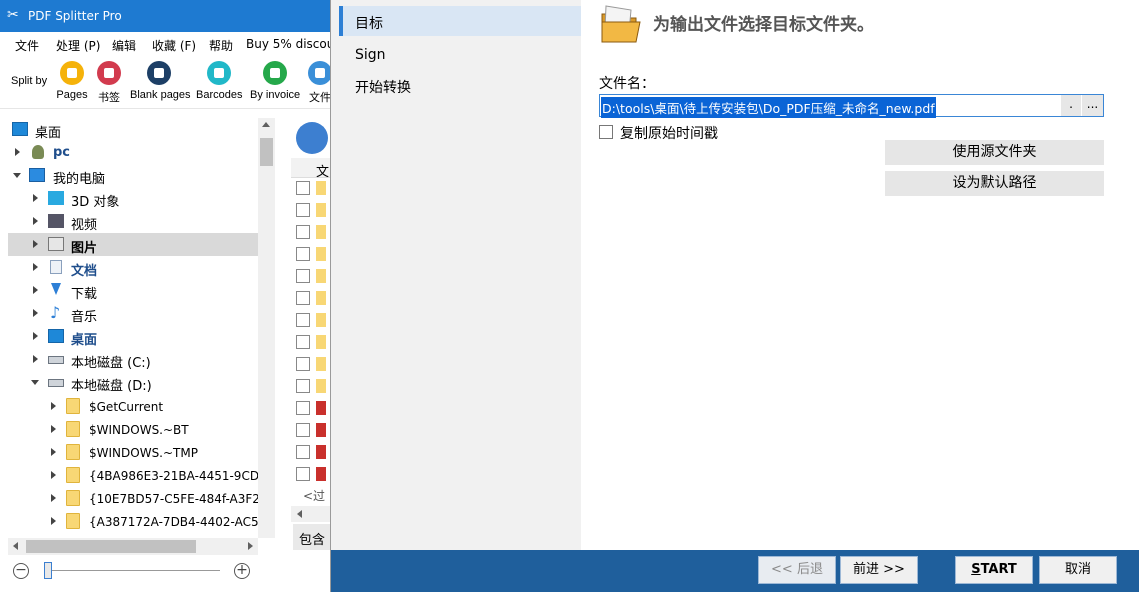  I want to click on split-blank-pages-button: Blank pages, so click(159, 81).